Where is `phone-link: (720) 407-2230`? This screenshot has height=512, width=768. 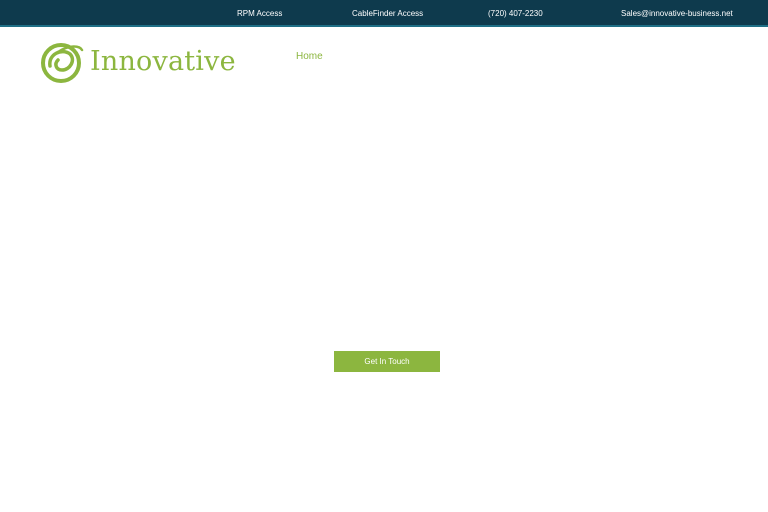
phone-link: (720) 407-2230 is located at coordinates (515, 13).